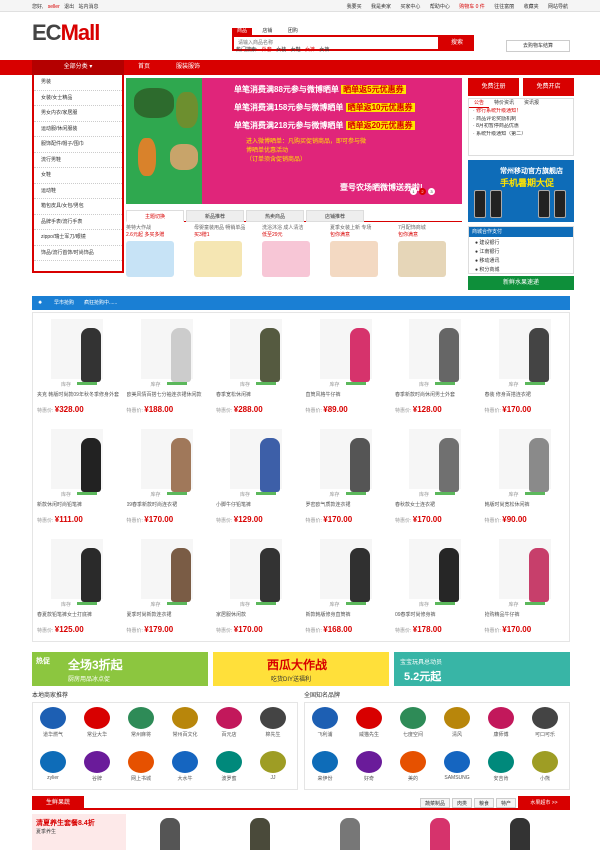 The image size is (600, 850). I want to click on featured-item: 英特大作战 2.6元起 多买多赠, so click(154, 255).